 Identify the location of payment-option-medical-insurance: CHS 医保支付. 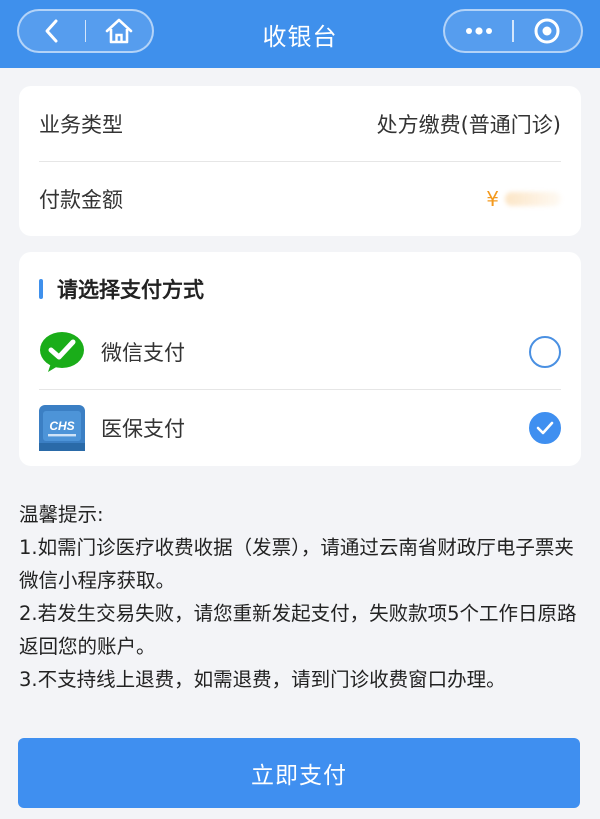
(300, 428).